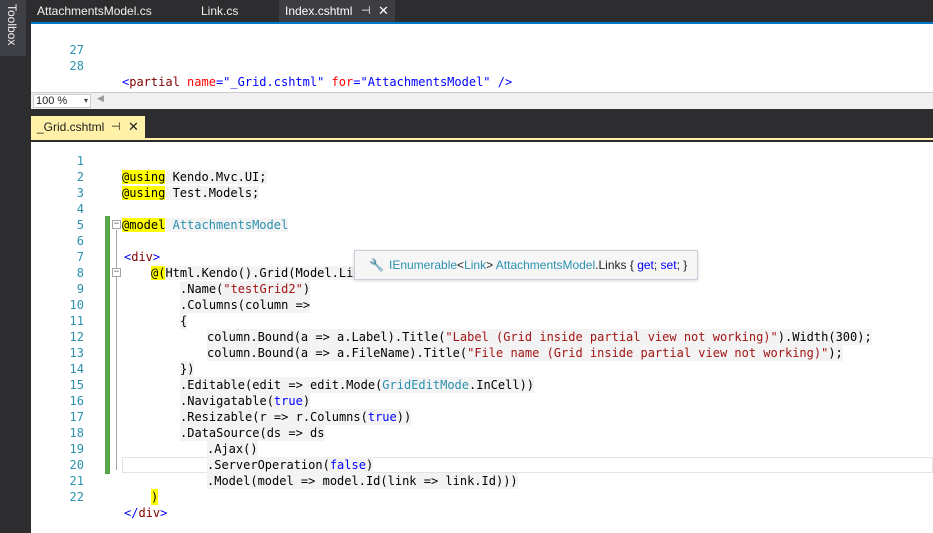  Describe the element at coordinates (71, 127) in the screenshot. I see `tab-label: _Grid.cshtml` at that location.